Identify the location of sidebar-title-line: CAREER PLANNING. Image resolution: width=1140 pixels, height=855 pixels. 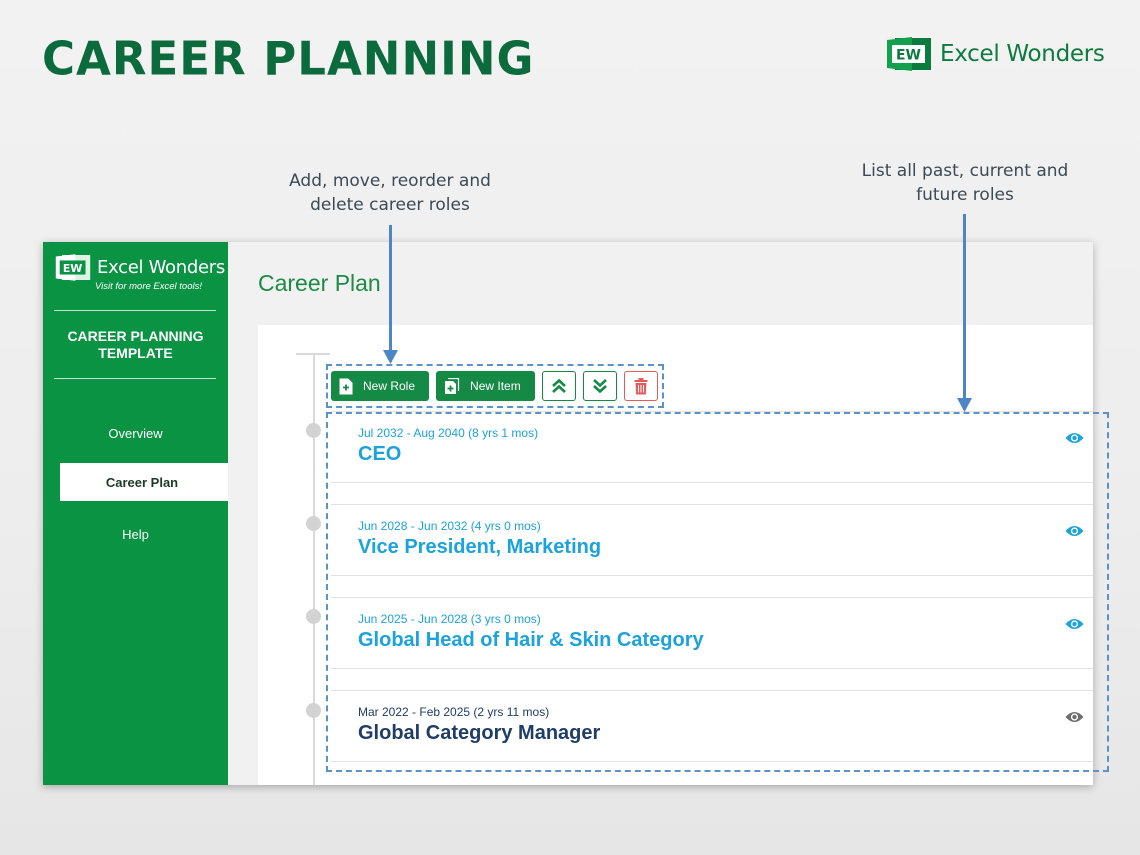
(135, 336).